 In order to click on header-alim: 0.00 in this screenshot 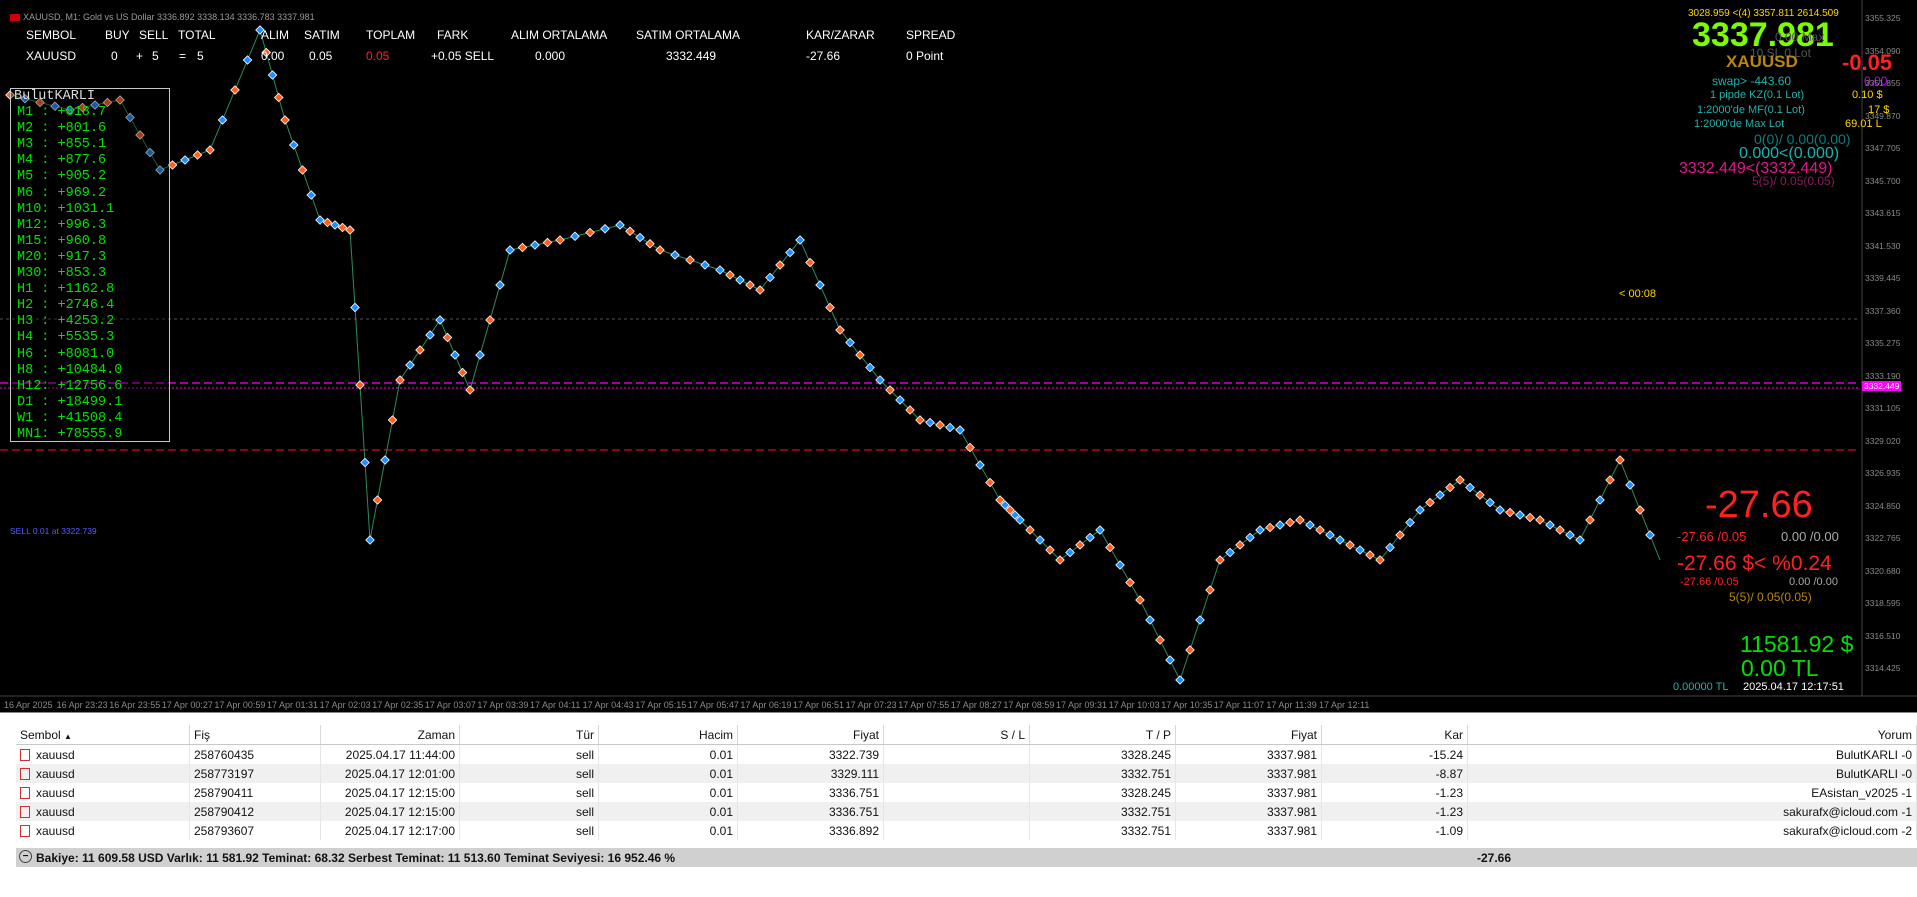, I will do `click(273, 56)`.